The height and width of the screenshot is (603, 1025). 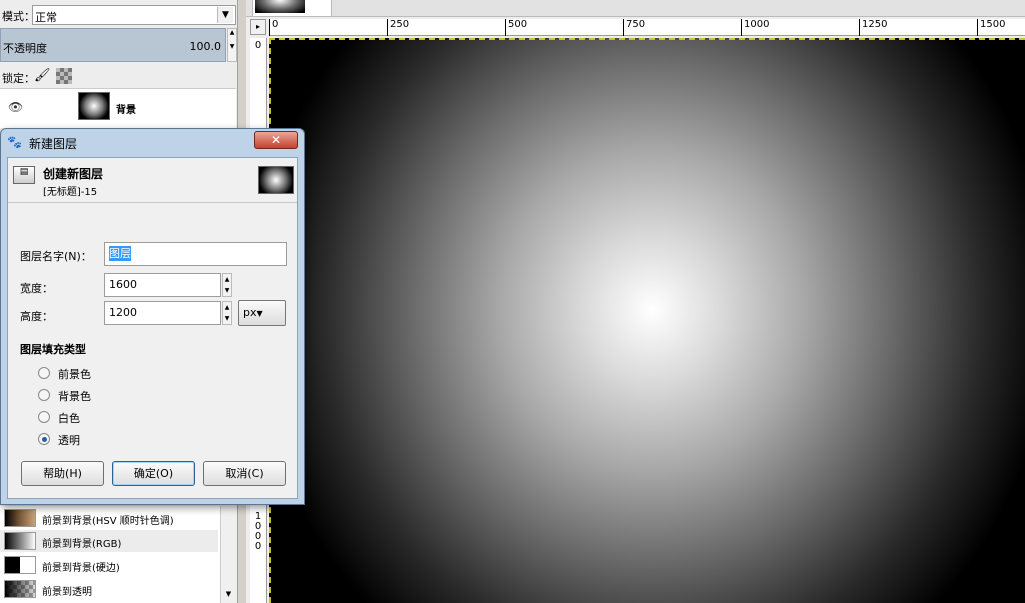 What do you see at coordinates (53, 144) in the screenshot?
I see `dialog-title: 新建图层` at bounding box center [53, 144].